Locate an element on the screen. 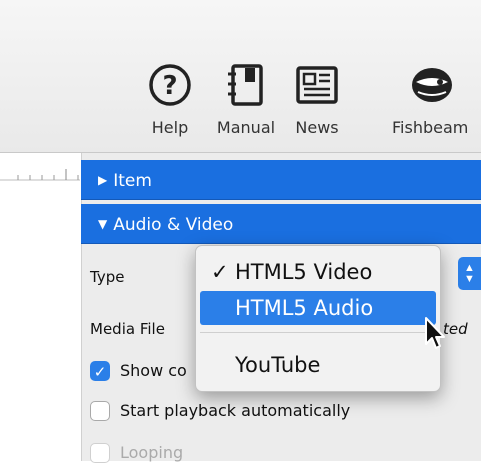  looping-checkbox: Looping is located at coordinates (170, 454).